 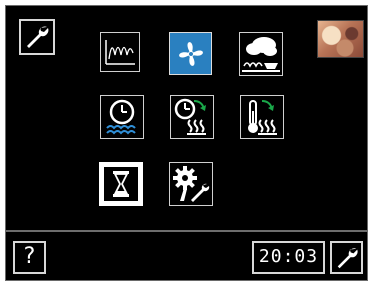 I want to click on timer-water-icon, so click(x=121, y=117).